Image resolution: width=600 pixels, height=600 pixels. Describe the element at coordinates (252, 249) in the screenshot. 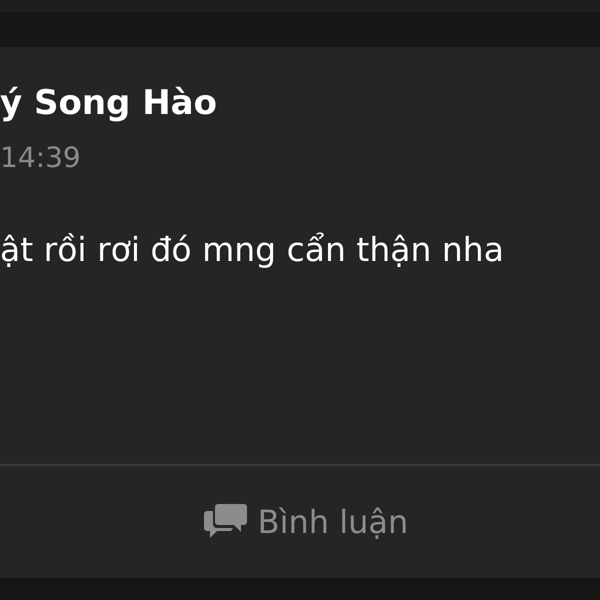

I see `post-text: ật rồi rơi đó mng cẩn thận nha` at that location.